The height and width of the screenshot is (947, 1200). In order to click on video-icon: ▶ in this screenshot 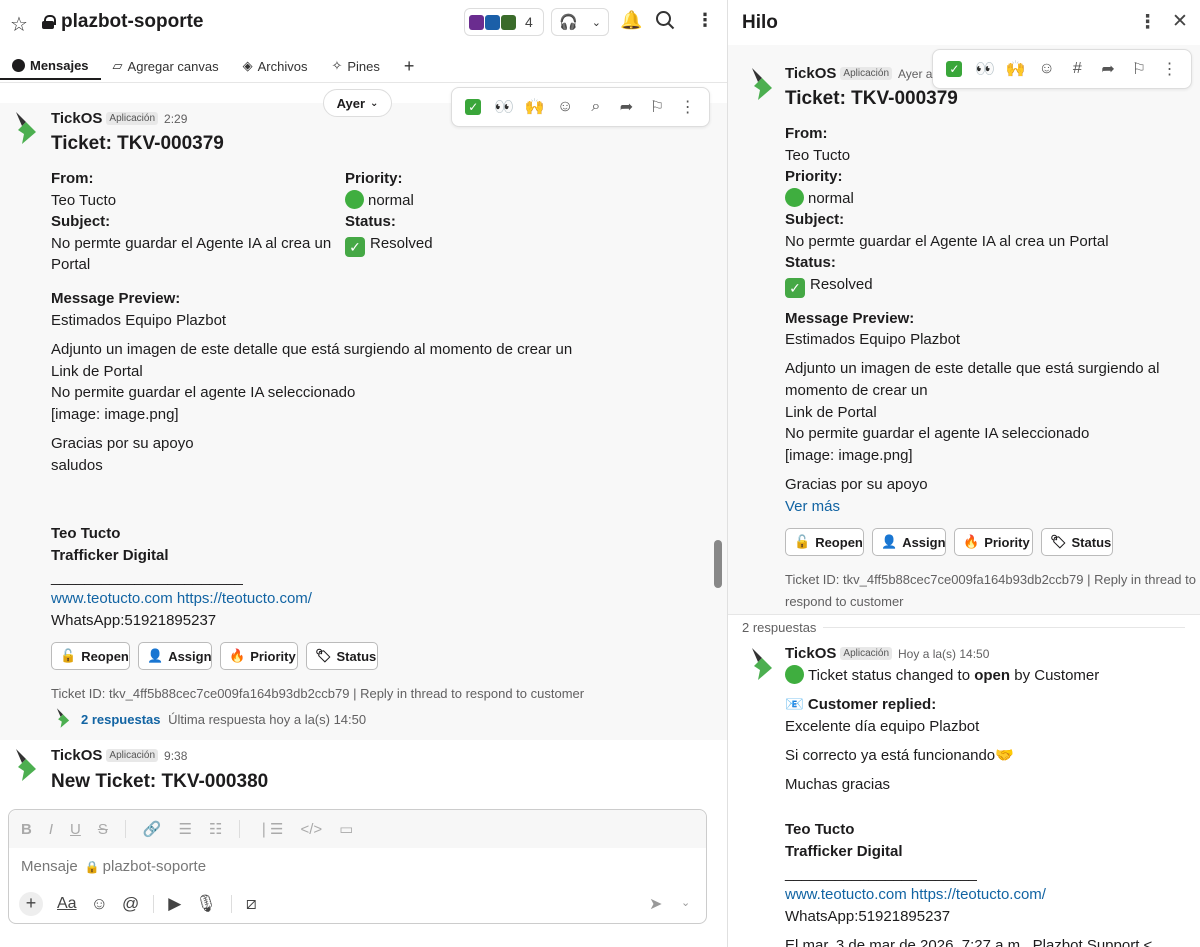, I will do `click(174, 904)`.